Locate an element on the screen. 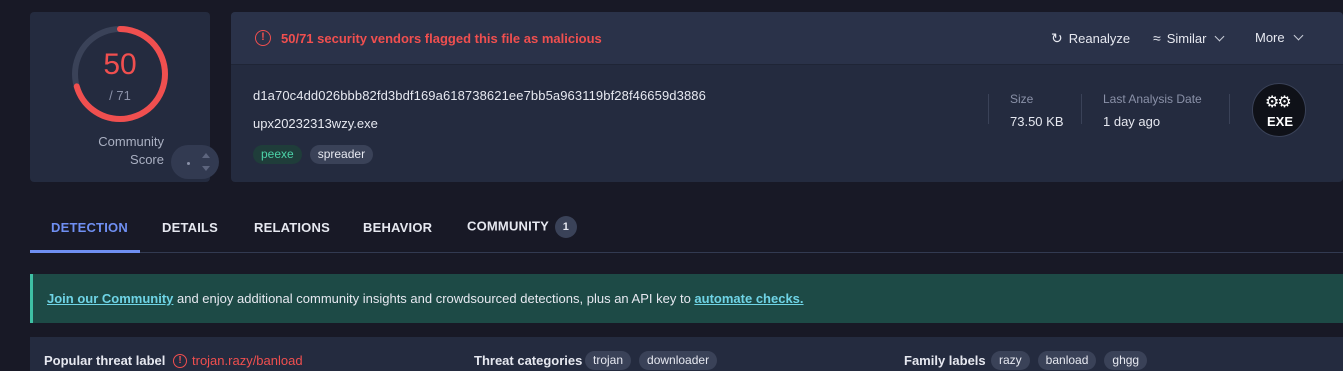 The image size is (1343, 371). category-downloader: downloader is located at coordinates (678, 360).